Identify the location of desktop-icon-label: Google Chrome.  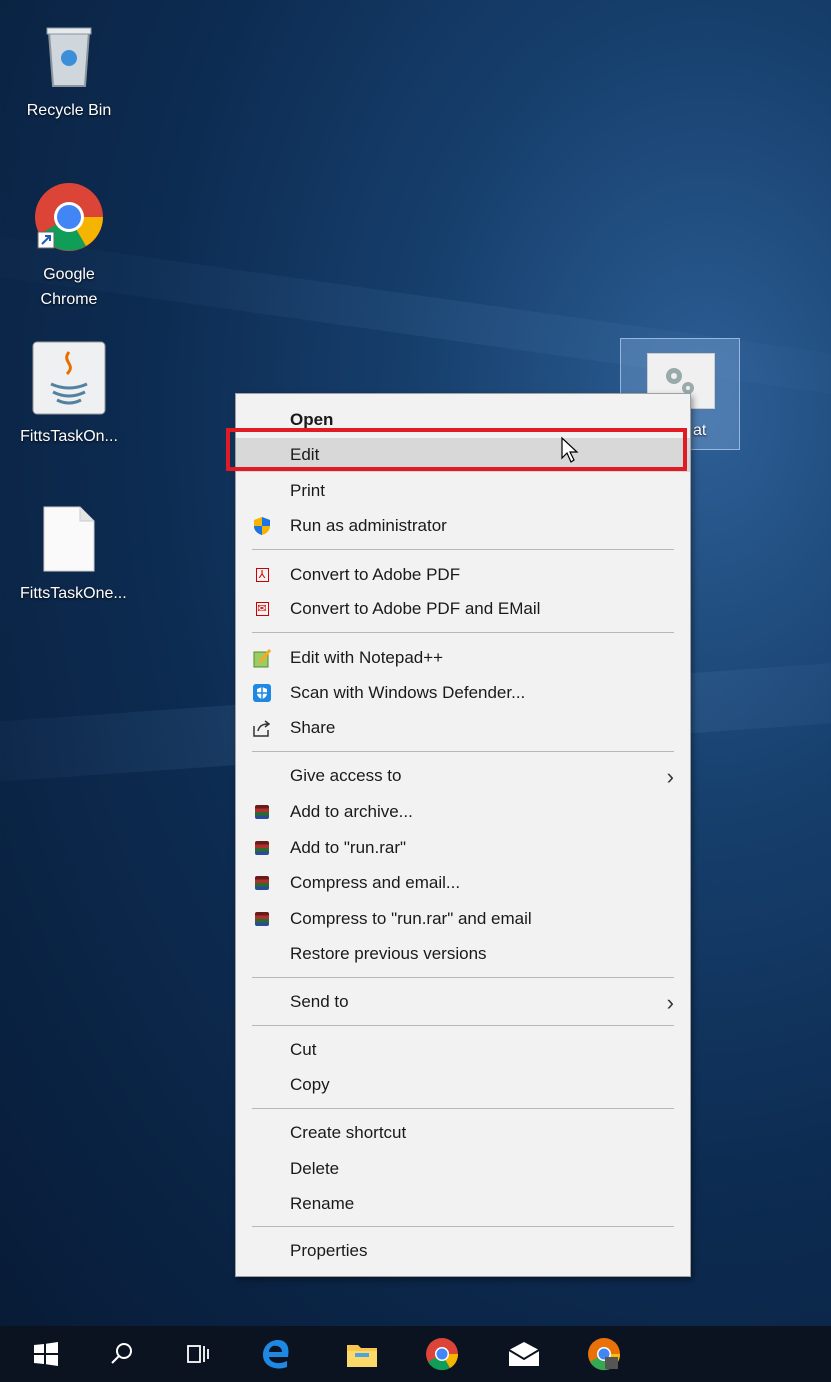
(69, 287).